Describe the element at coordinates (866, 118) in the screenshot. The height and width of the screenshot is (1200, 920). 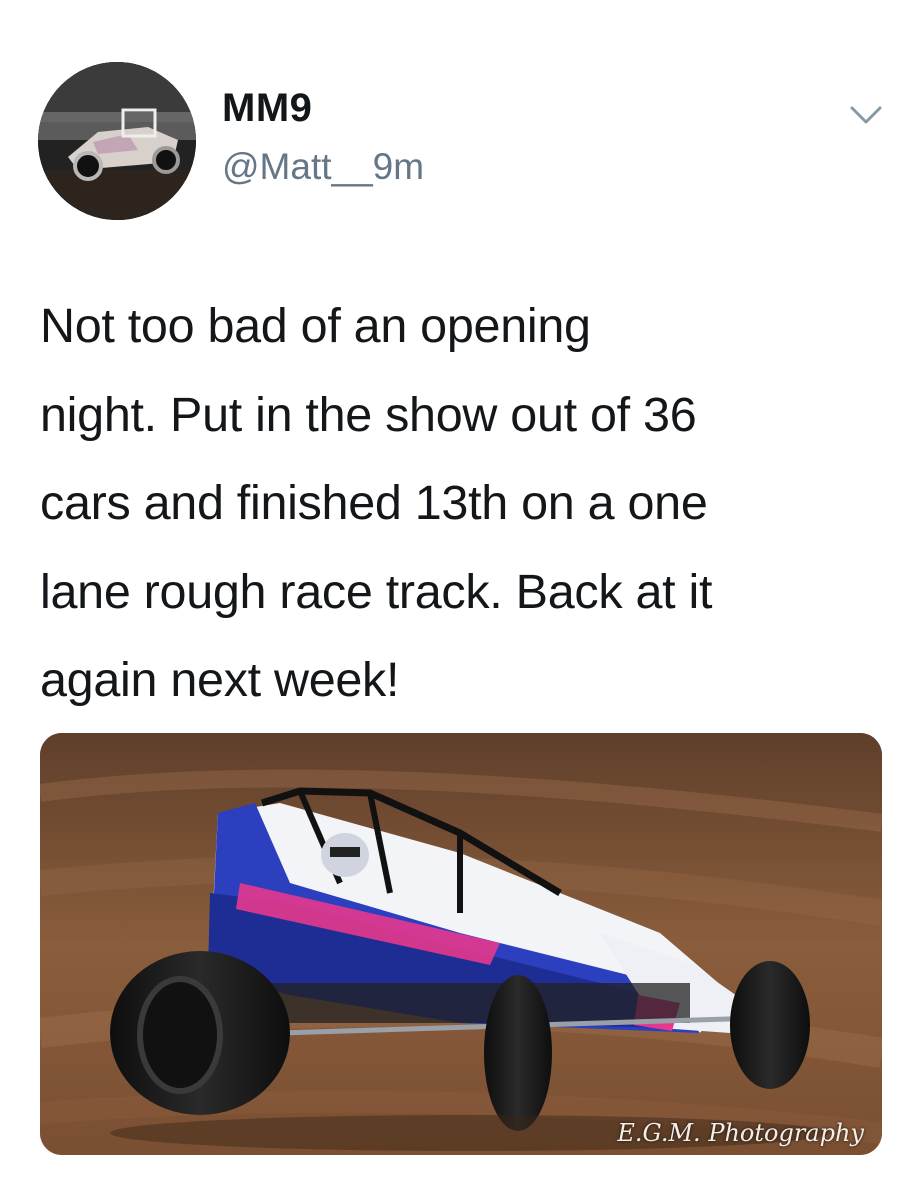
I see `chevron-down-icon` at that location.